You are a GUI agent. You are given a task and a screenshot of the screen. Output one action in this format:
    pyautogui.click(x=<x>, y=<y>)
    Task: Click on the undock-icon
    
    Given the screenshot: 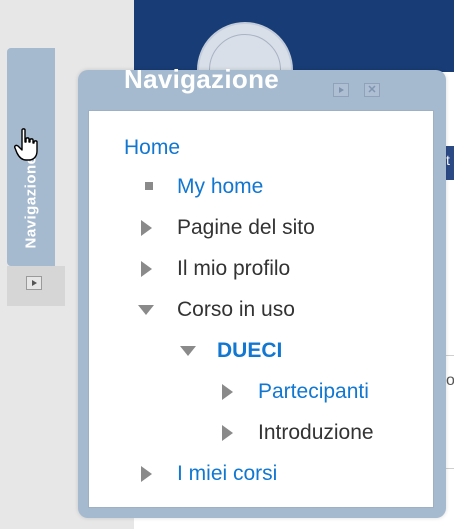 What is the action you would take?
    pyautogui.click(x=341, y=90)
    